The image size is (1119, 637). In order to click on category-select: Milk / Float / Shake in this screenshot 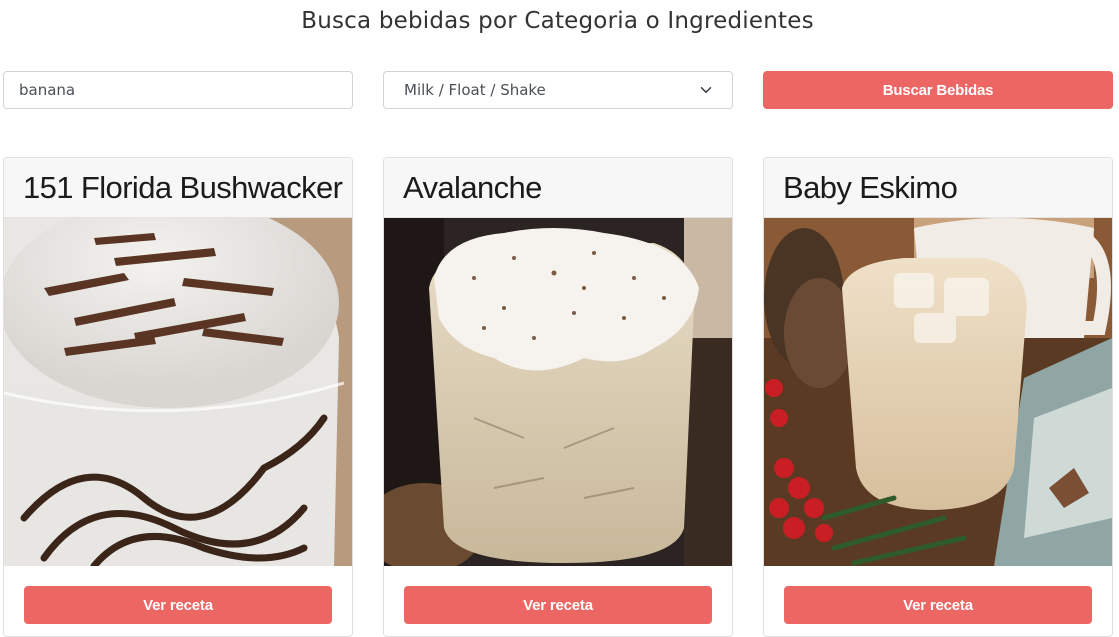, I will do `click(558, 90)`.